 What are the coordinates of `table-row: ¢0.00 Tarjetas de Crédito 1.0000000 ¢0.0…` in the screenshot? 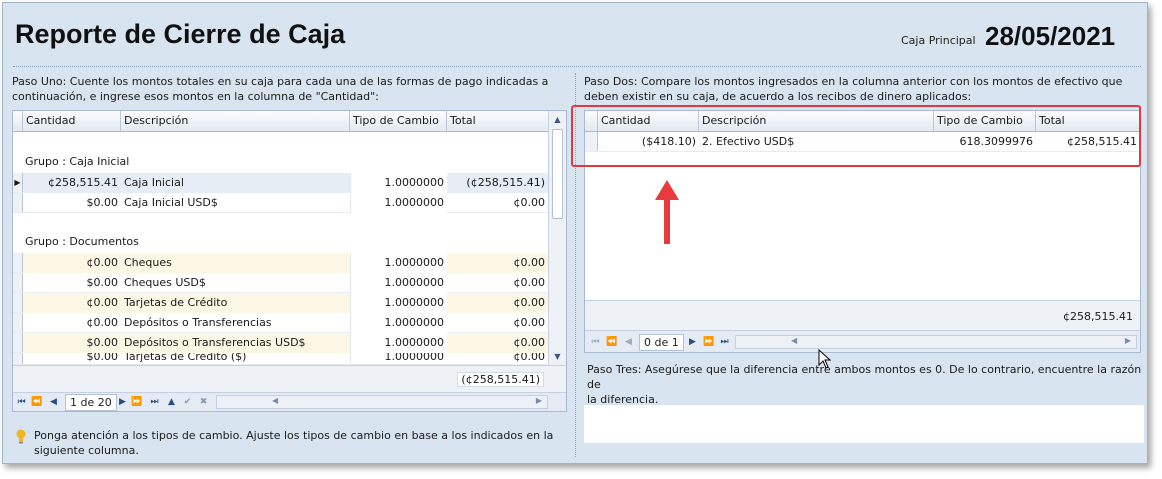 It's located at (280, 303).